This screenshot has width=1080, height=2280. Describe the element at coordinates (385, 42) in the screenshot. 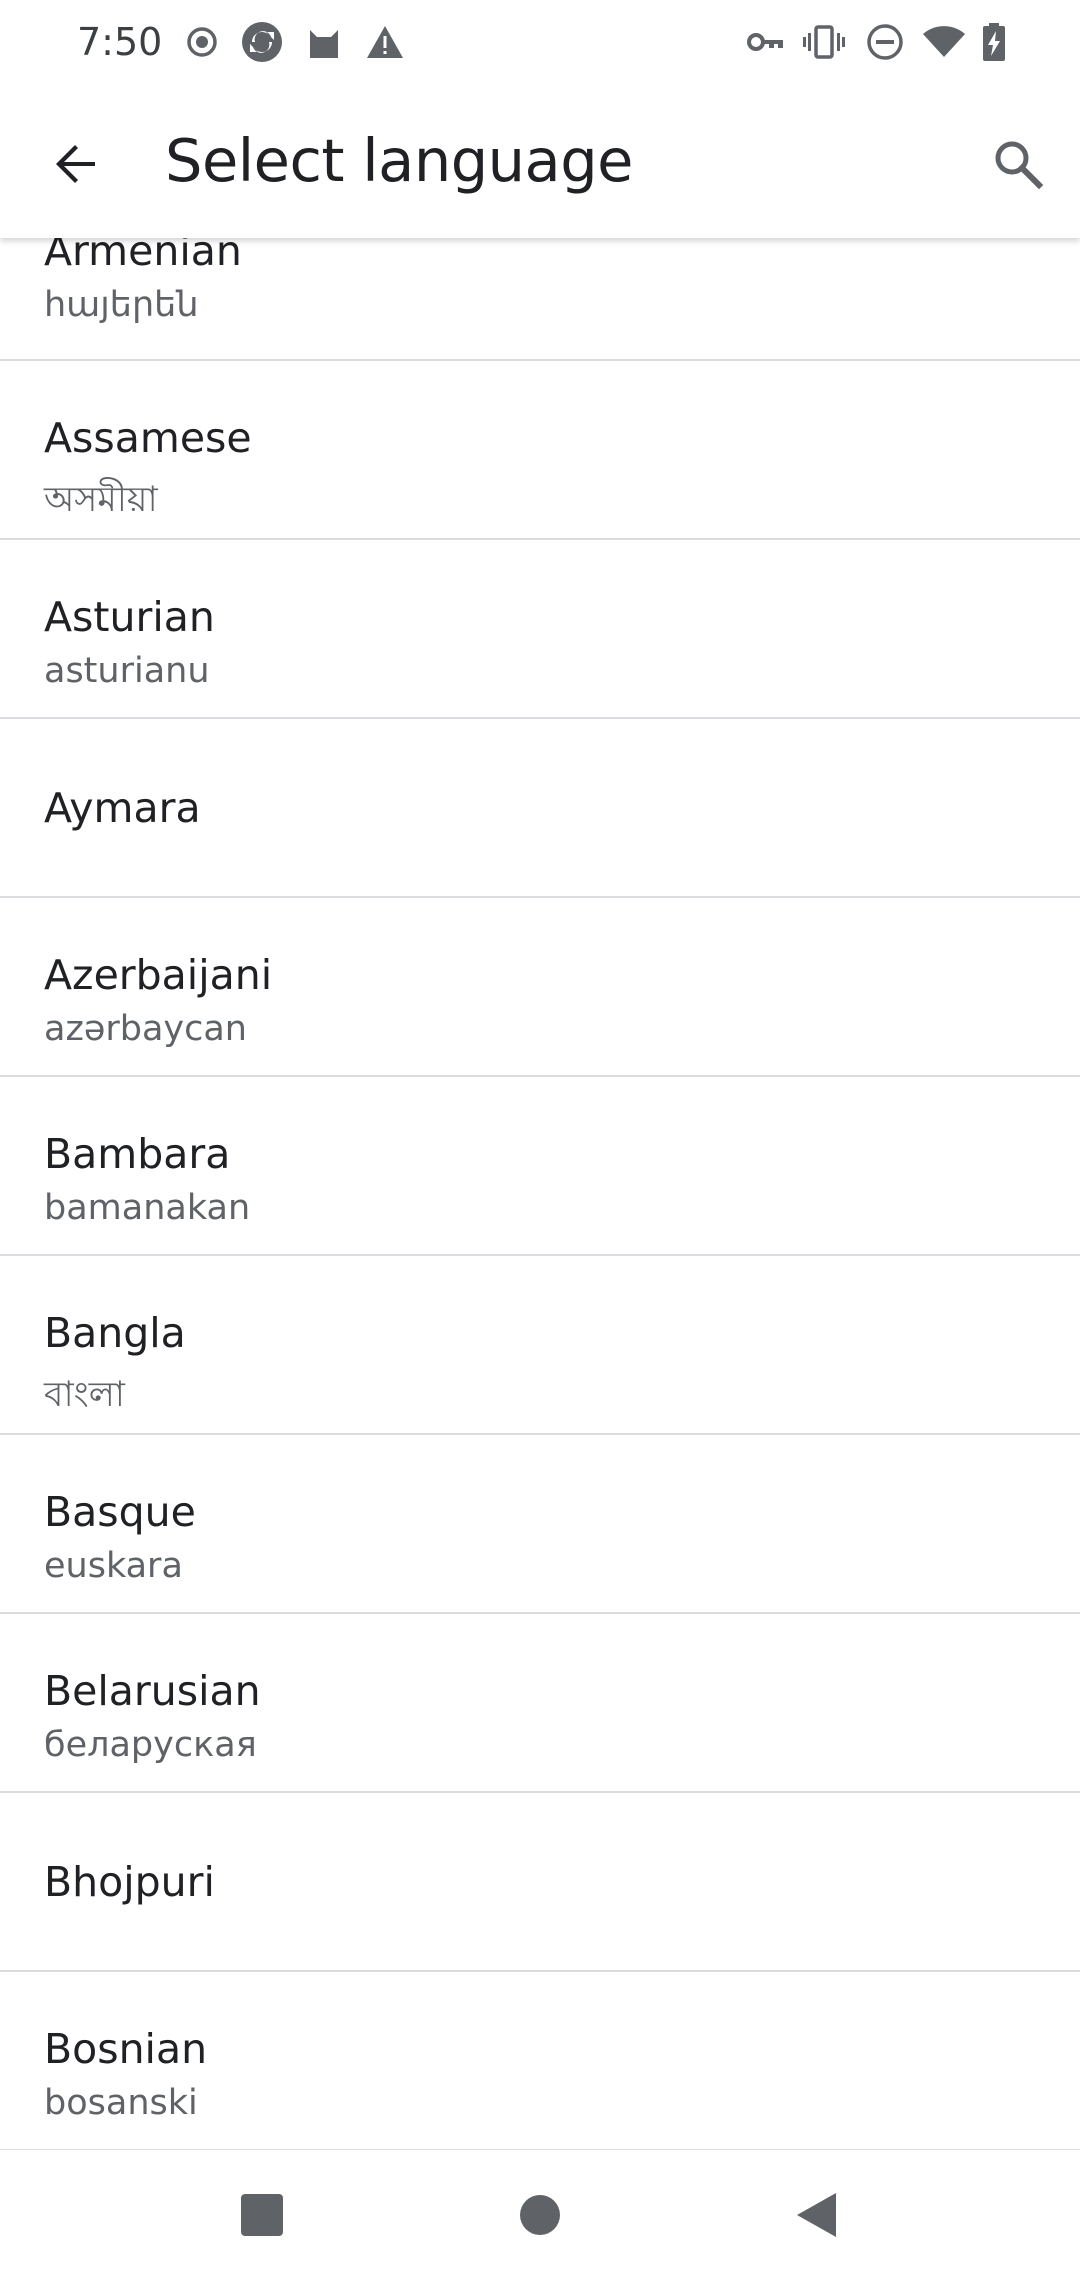

I see `warning-icon` at that location.